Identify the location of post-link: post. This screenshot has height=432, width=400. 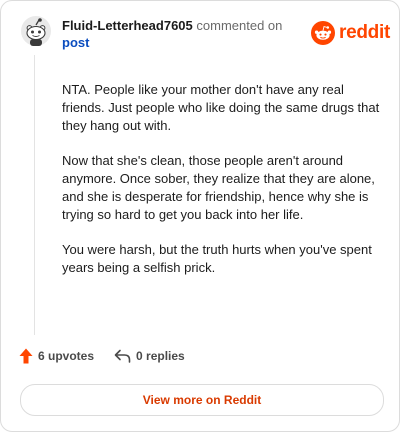
(75, 42).